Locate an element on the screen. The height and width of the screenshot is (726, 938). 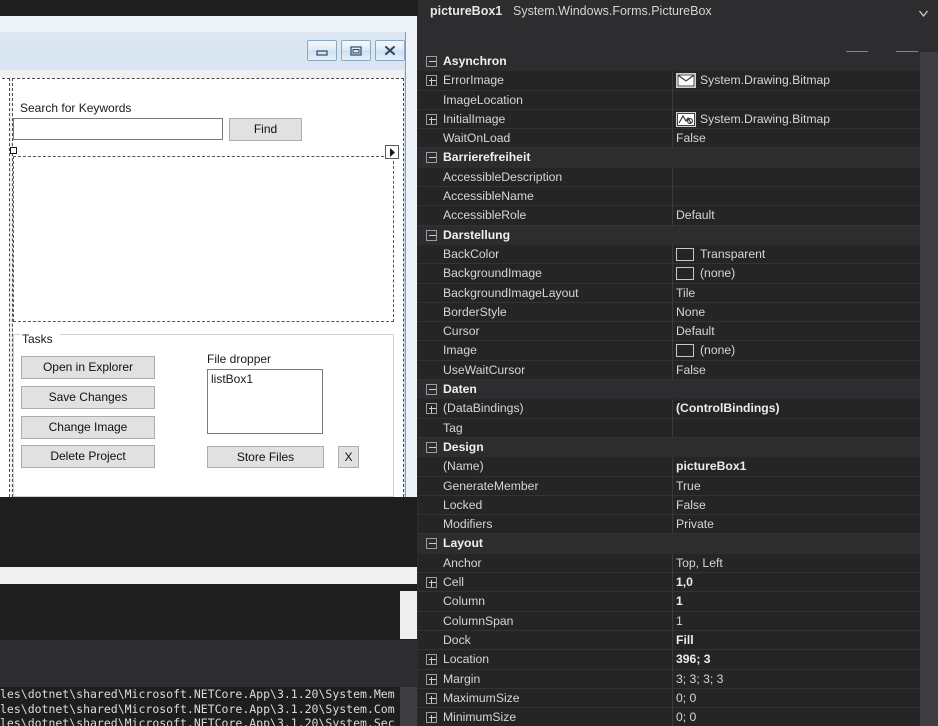
property-row: UseWaitCursor False is located at coordinates (669, 370).